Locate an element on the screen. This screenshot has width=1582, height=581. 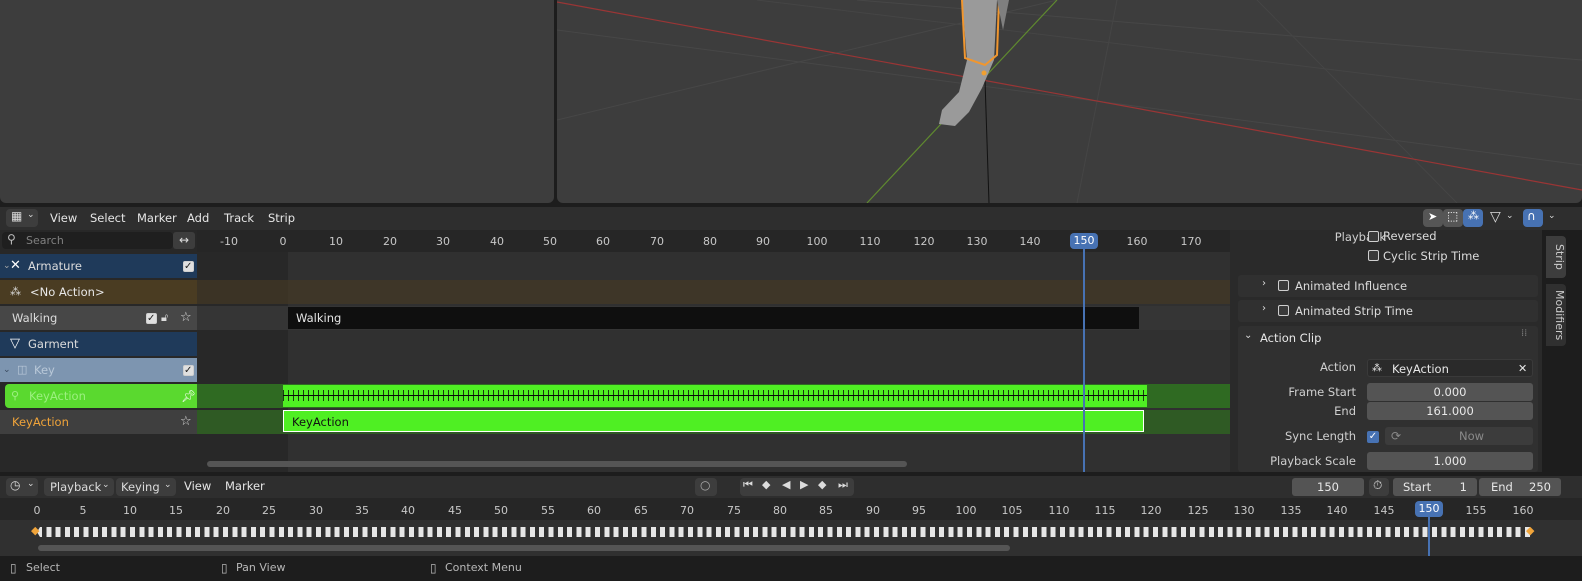
keyframe-summary-row is located at coordinates (715, 396).